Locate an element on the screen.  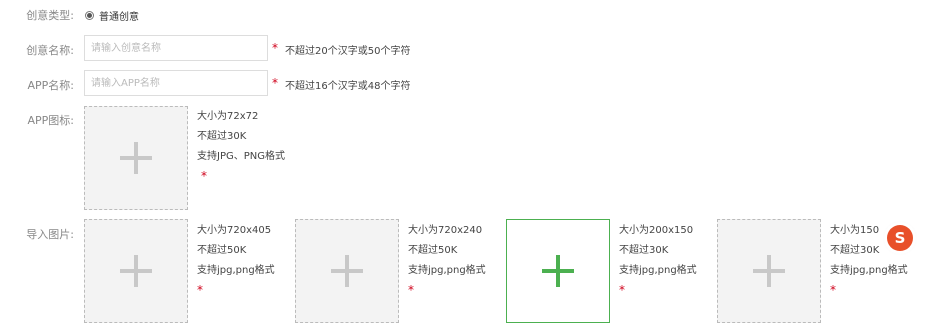
radio-normal-creative-label: 普通创意 is located at coordinates (119, 17).